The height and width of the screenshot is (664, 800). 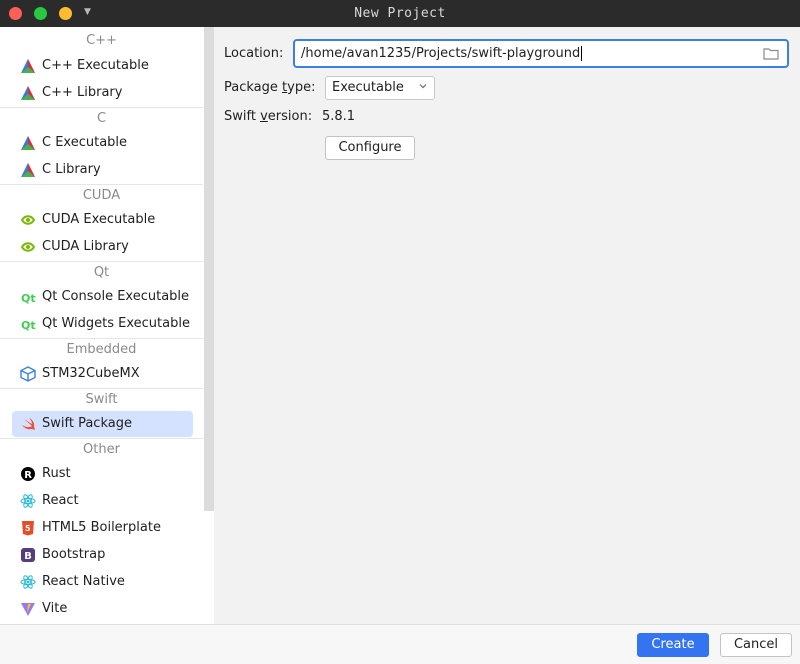 I want to click on sidebar-item-label: CUDA Executable, so click(x=99, y=219).